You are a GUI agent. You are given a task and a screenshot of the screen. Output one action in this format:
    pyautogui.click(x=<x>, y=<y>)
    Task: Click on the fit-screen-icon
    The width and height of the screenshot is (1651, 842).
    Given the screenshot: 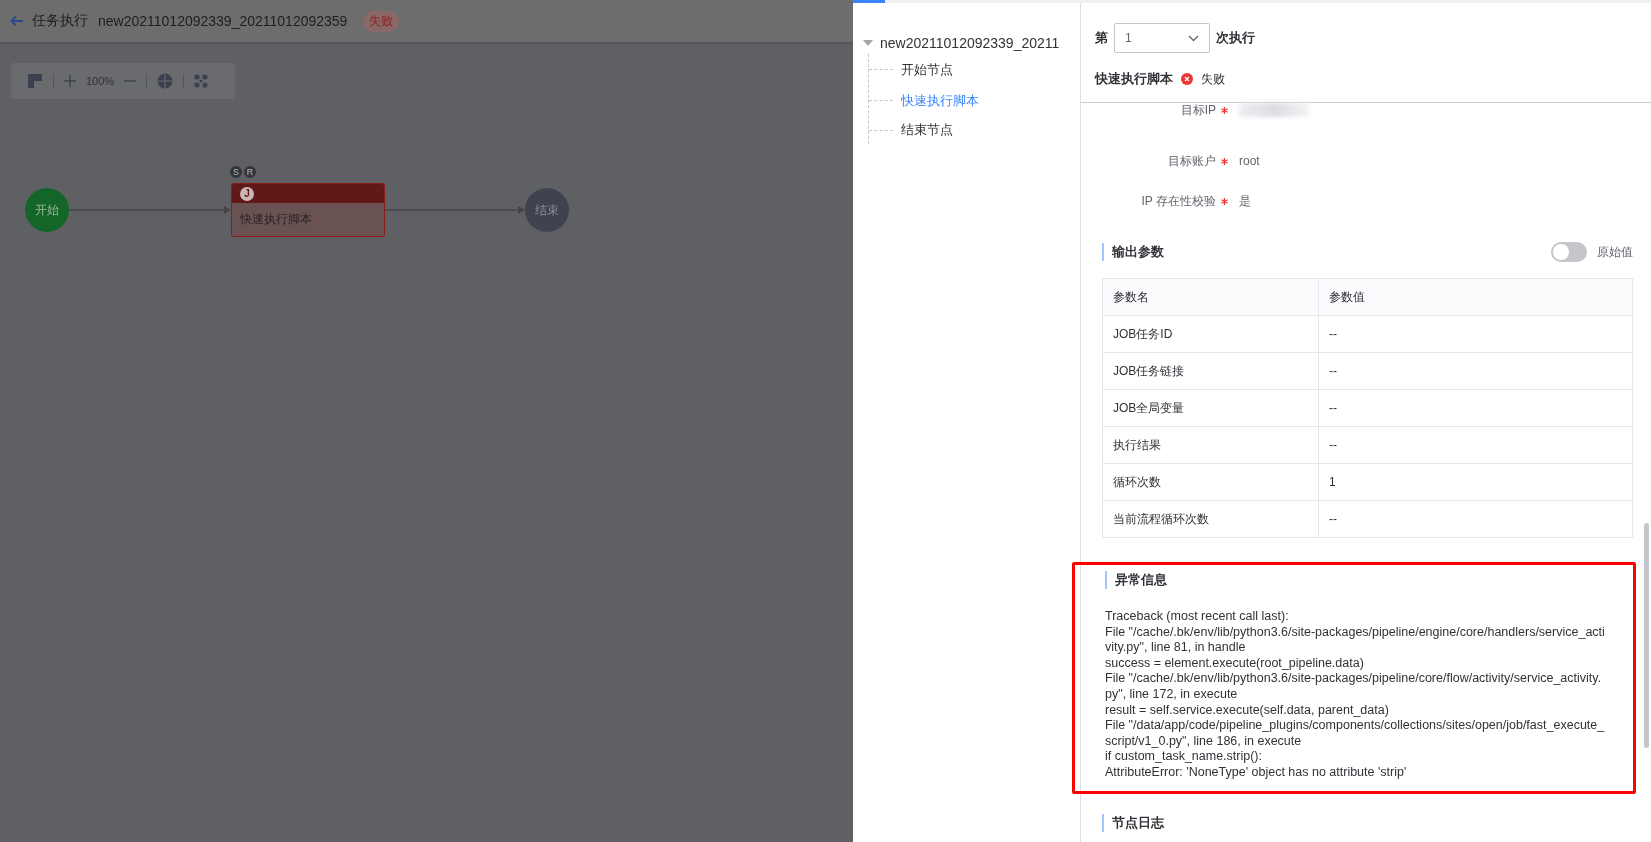 What is the action you would take?
    pyautogui.click(x=201, y=81)
    